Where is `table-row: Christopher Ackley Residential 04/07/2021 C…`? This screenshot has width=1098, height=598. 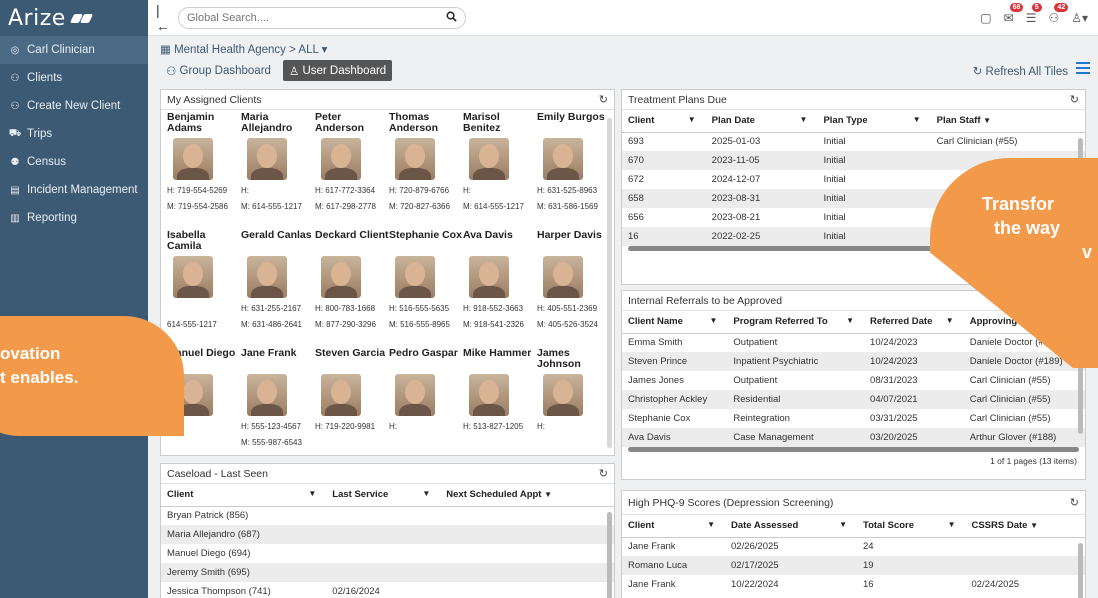
table-row: Christopher Ackley Residential 04/07/2021 C… is located at coordinates (853, 399).